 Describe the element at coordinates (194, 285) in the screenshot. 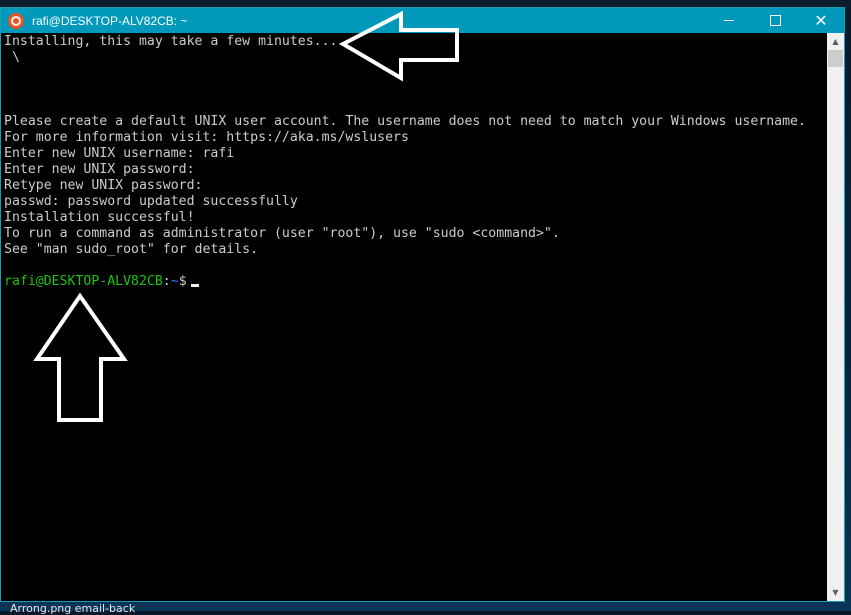

I see `text-cursor` at that location.